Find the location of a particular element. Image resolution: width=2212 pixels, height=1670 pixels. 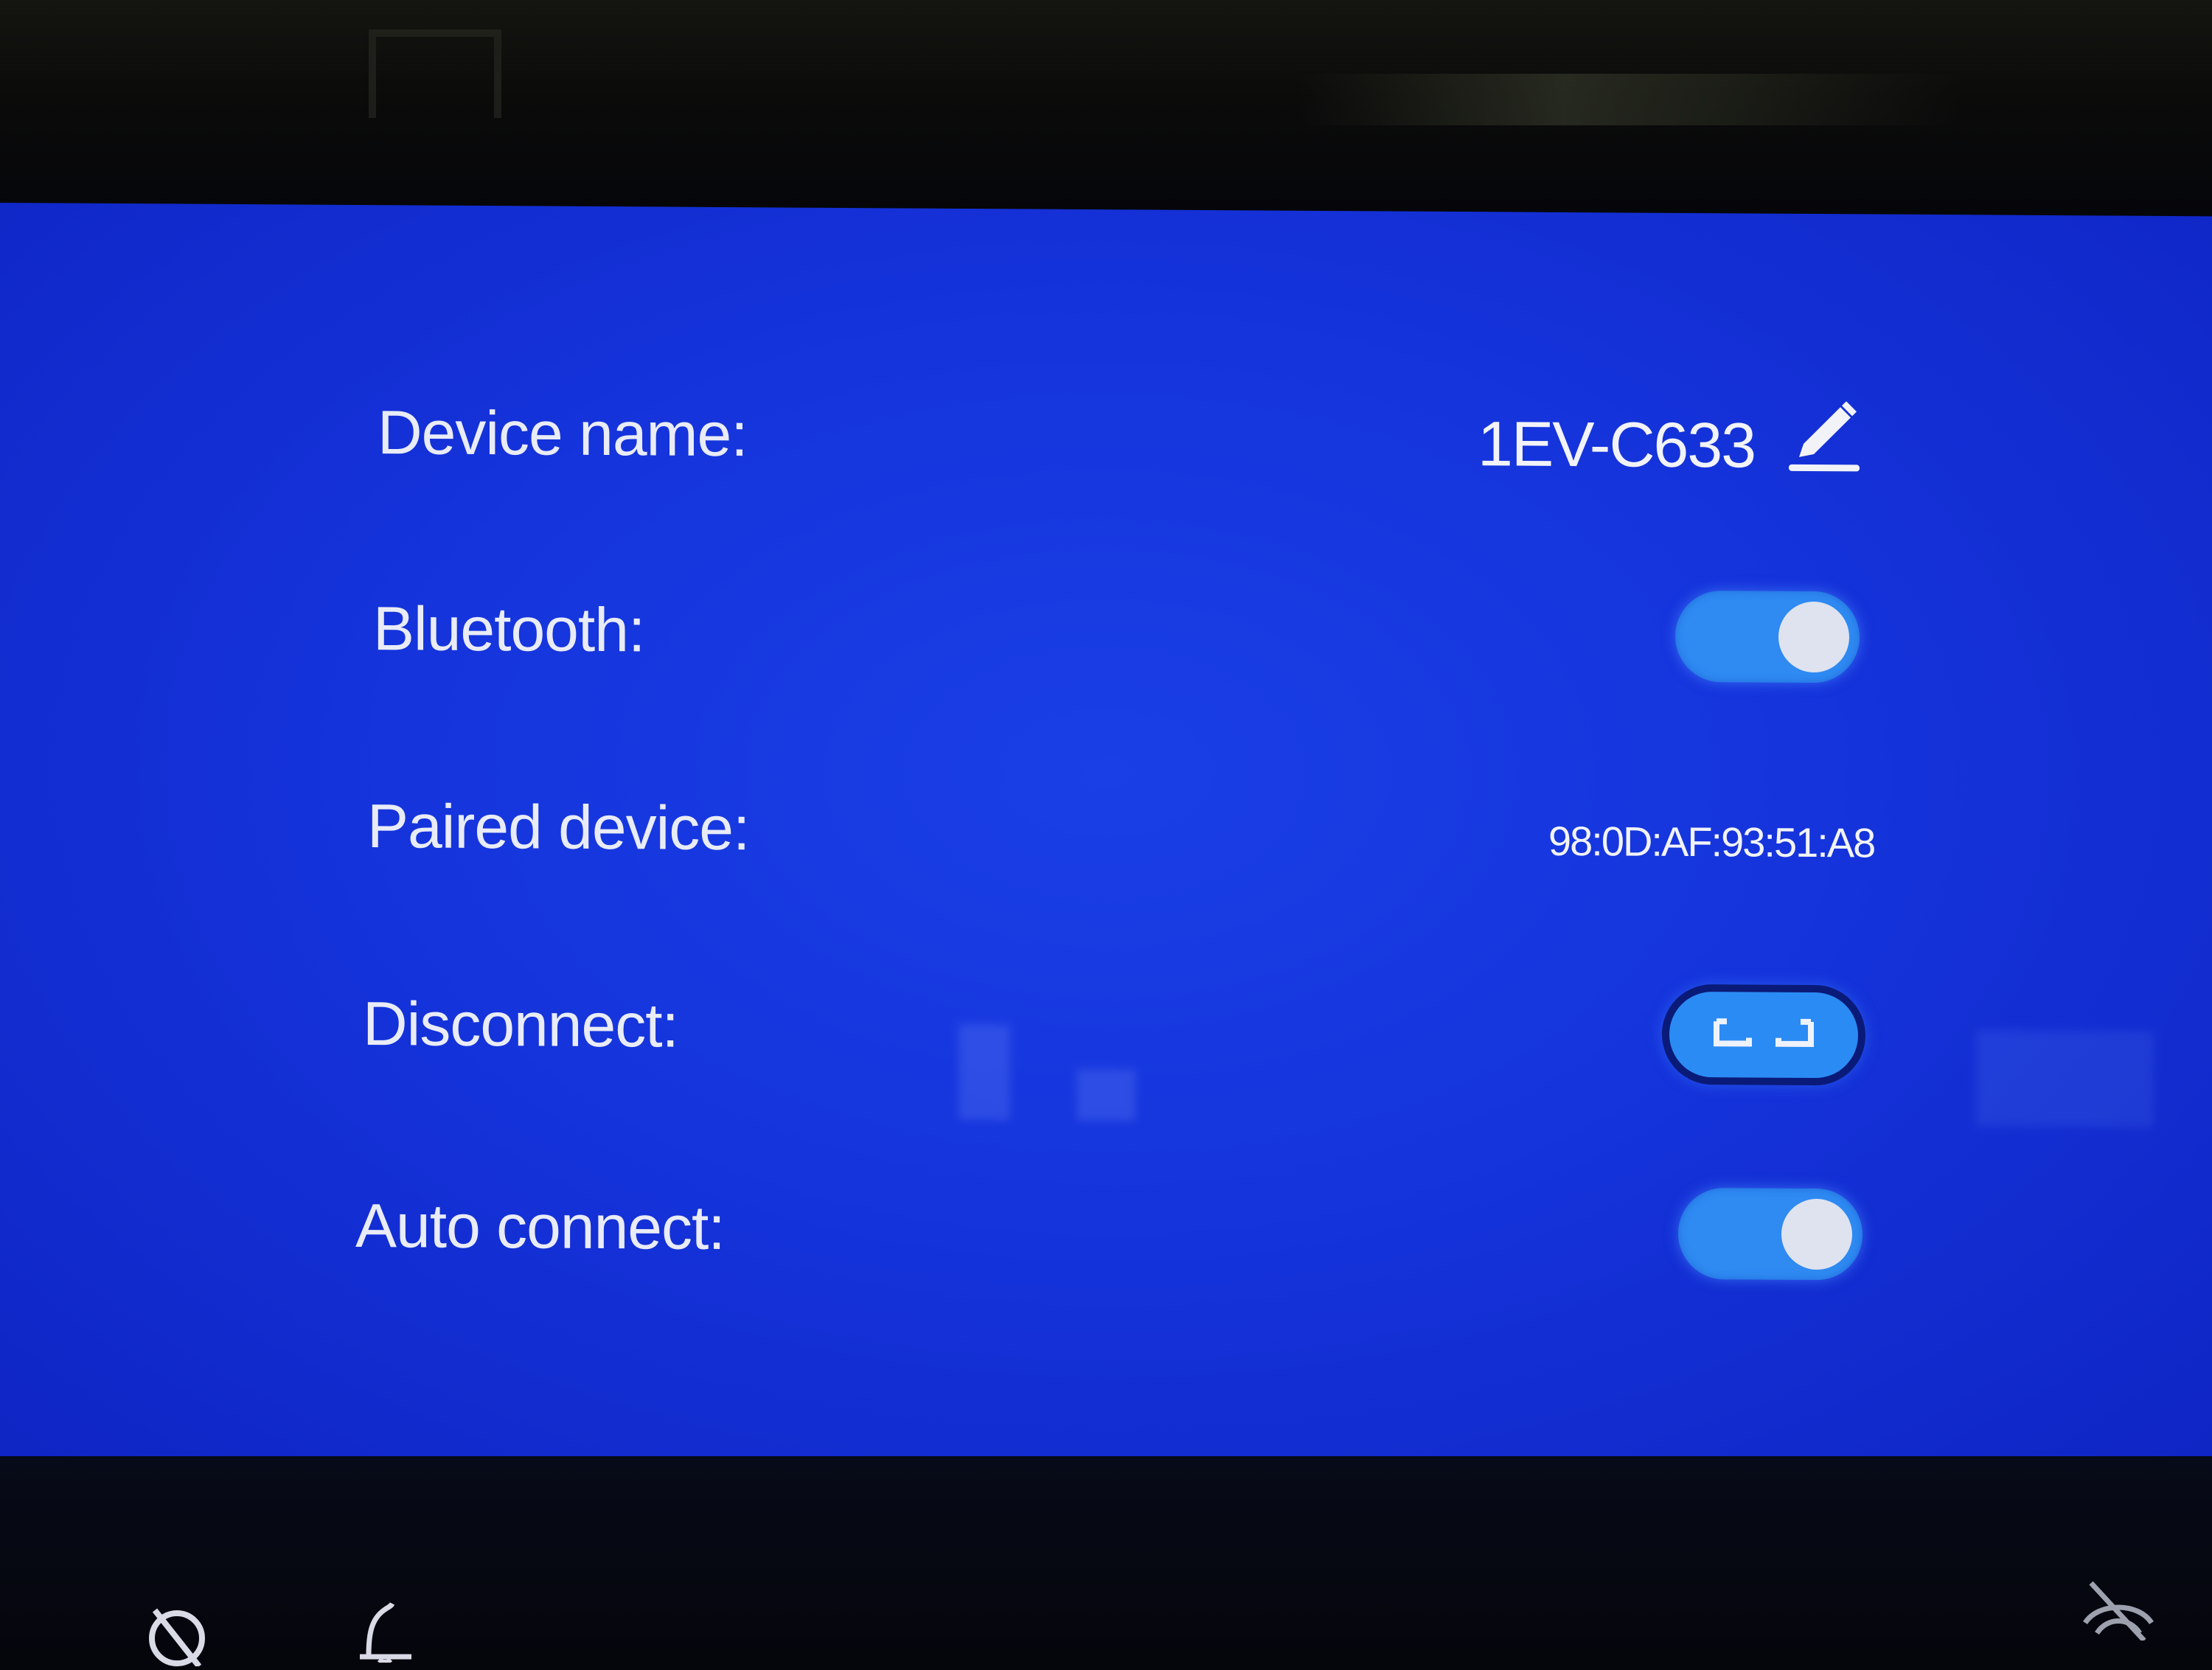

disconnect-label: Disconnect: is located at coordinates (520, 1024).